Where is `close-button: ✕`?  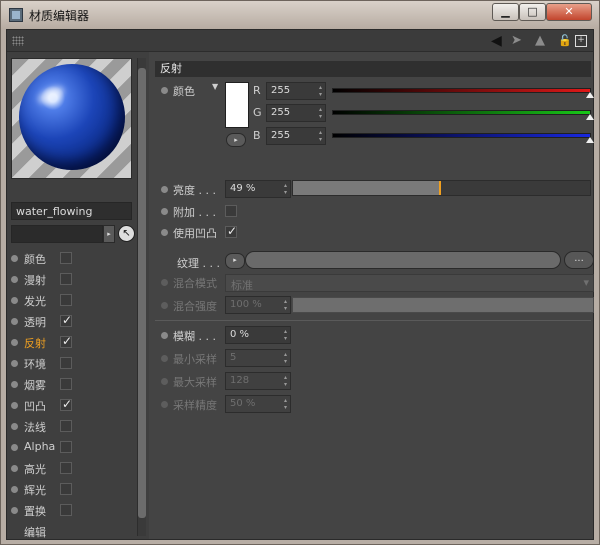 close-button: ✕ is located at coordinates (569, 12).